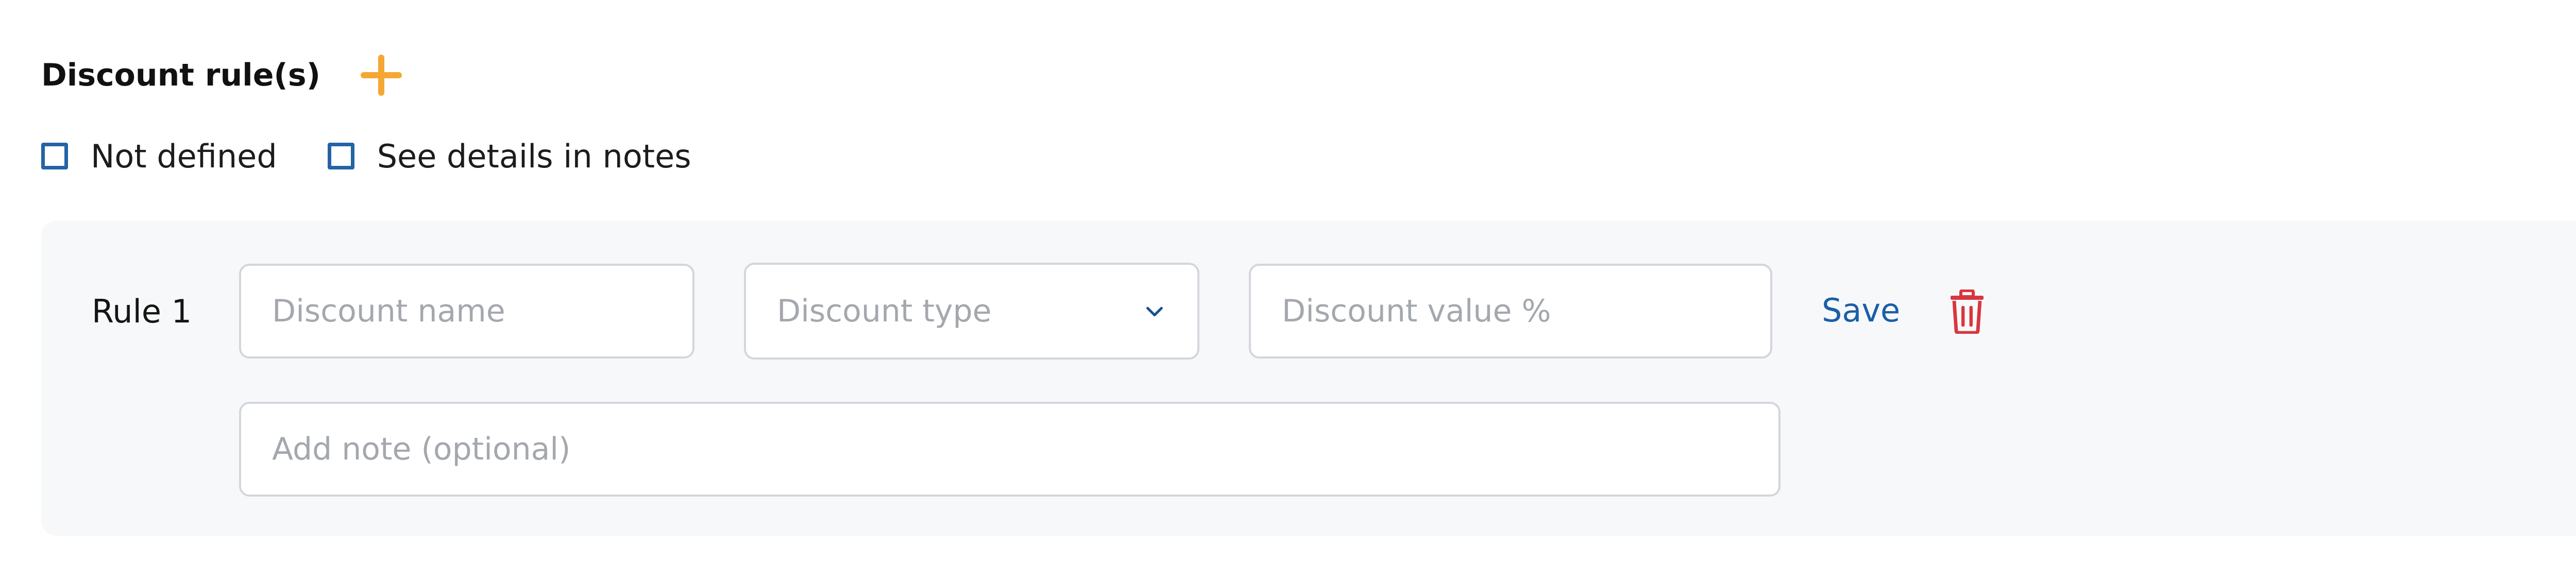 This screenshot has height=579, width=2576. Describe the element at coordinates (1861, 310) in the screenshot. I see `save-button: Save` at that location.